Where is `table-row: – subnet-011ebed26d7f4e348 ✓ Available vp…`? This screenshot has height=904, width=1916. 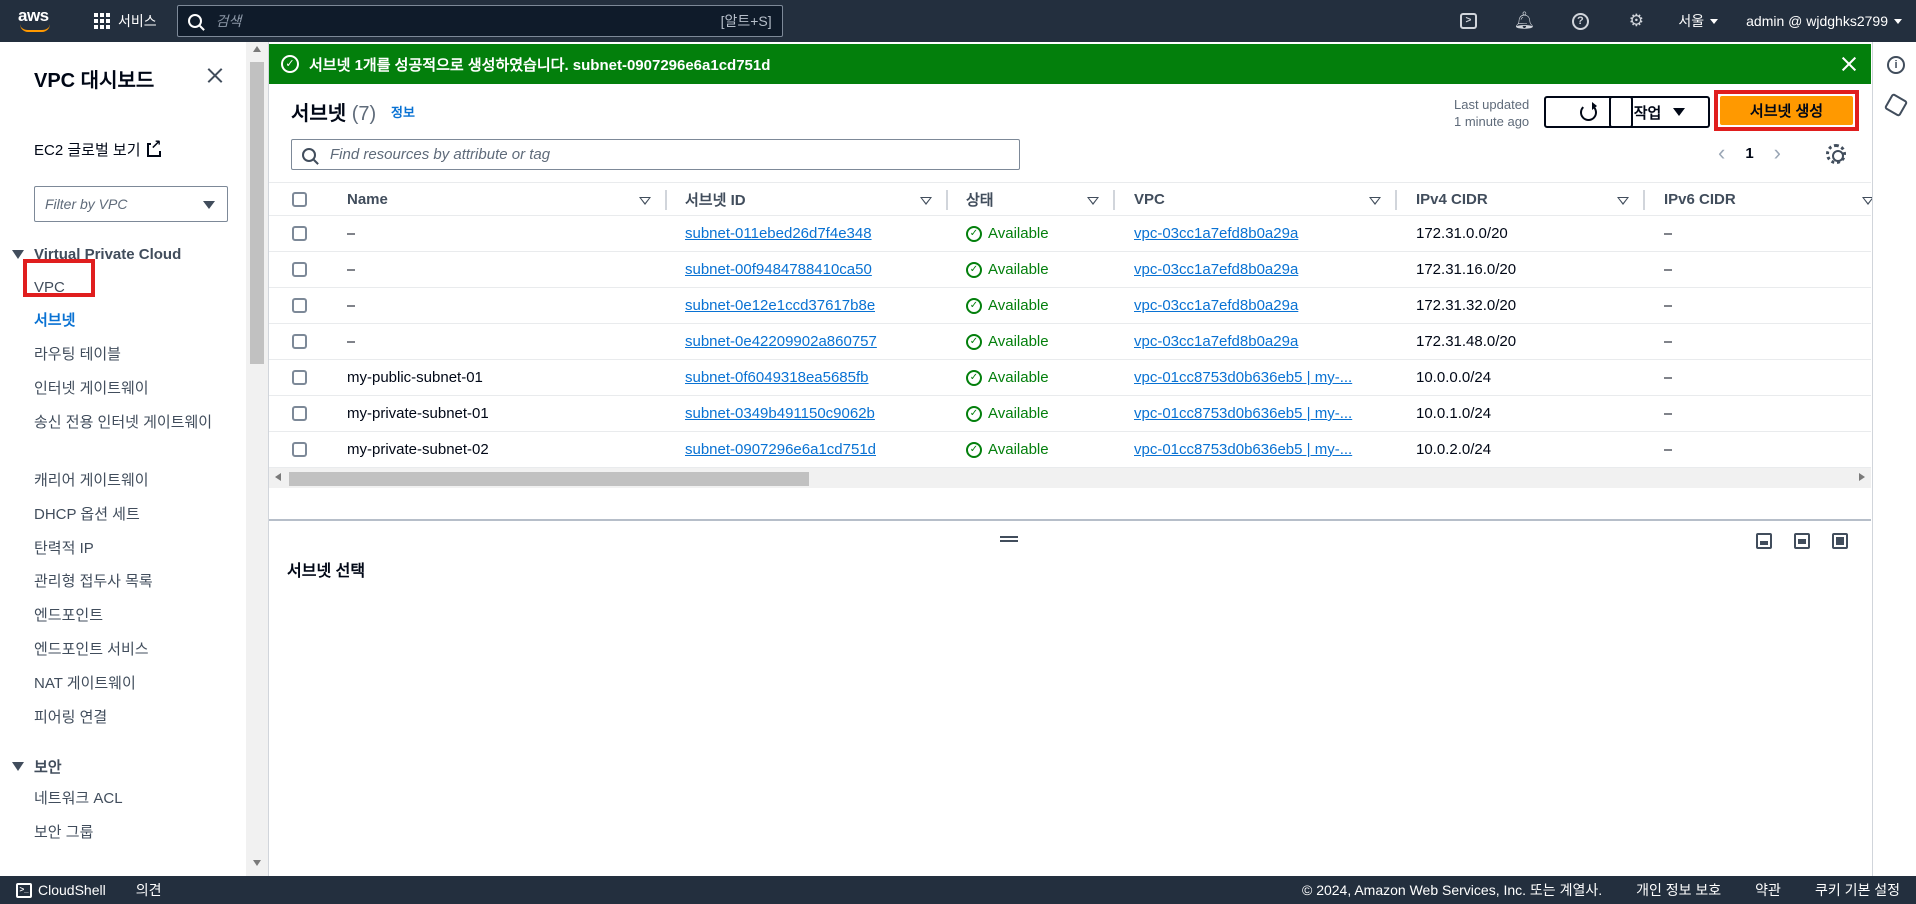
table-row: – subnet-011ebed26d7f4e348 ✓ Available vp… is located at coordinates (1070, 234).